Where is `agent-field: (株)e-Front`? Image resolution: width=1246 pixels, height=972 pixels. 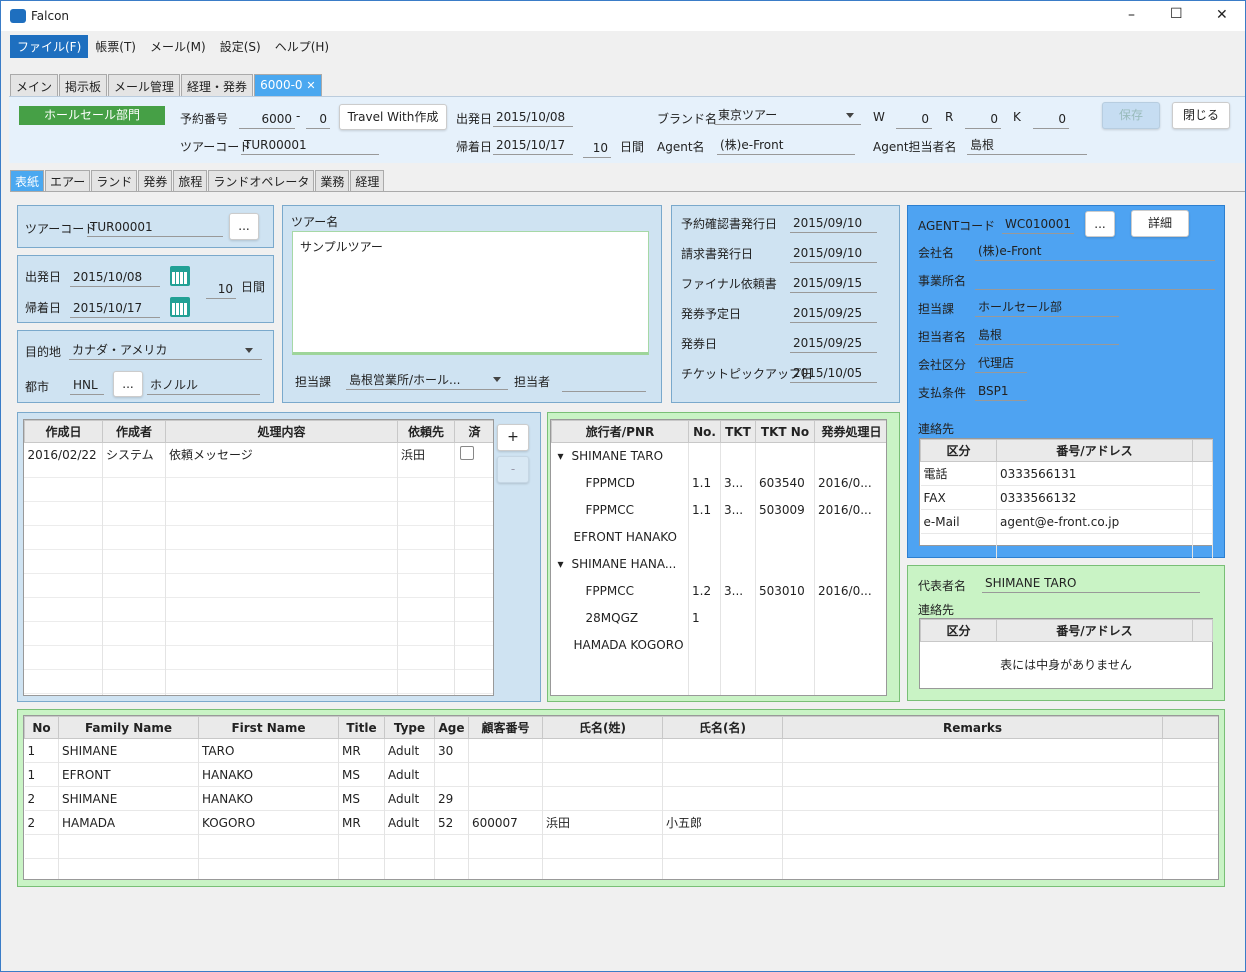
agent-field: (株)e-Front is located at coordinates (786, 145).